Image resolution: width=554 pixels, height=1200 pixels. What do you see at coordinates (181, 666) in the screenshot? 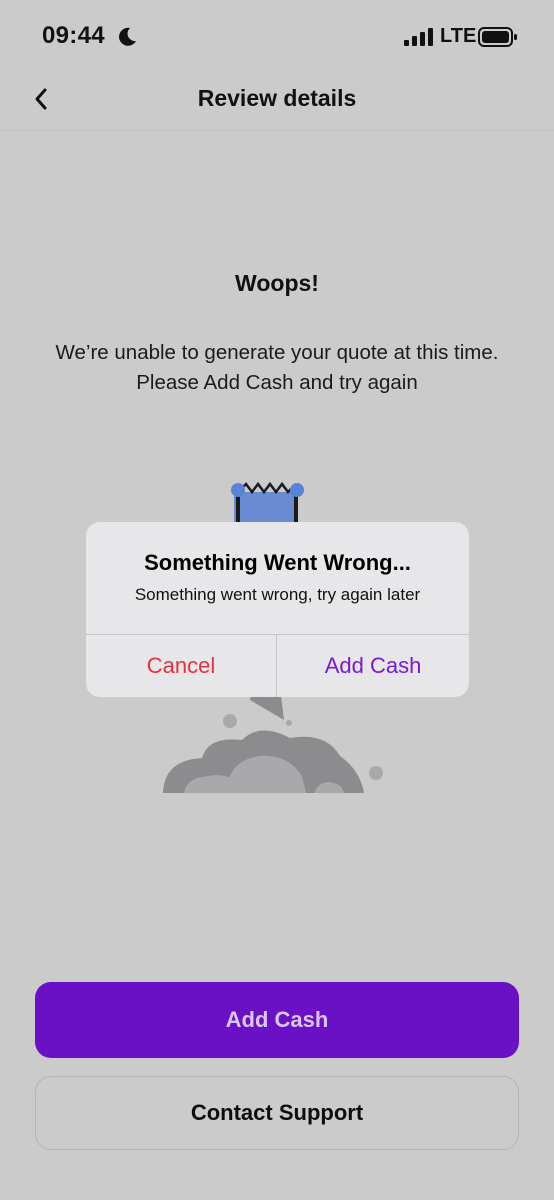
I see `dialog-cancel-button: Cancel` at bounding box center [181, 666].